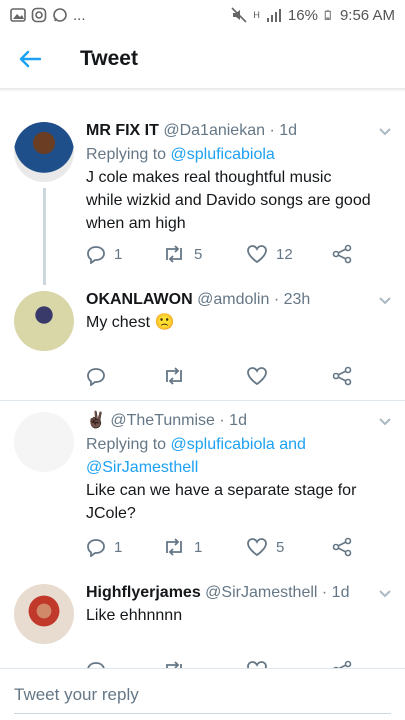 Image resolution: width=405 pixels, height=720 pixels. Describe the element at coordinates (292, 444) in the screenshot. I see `mention-conjunction: and` at that location.